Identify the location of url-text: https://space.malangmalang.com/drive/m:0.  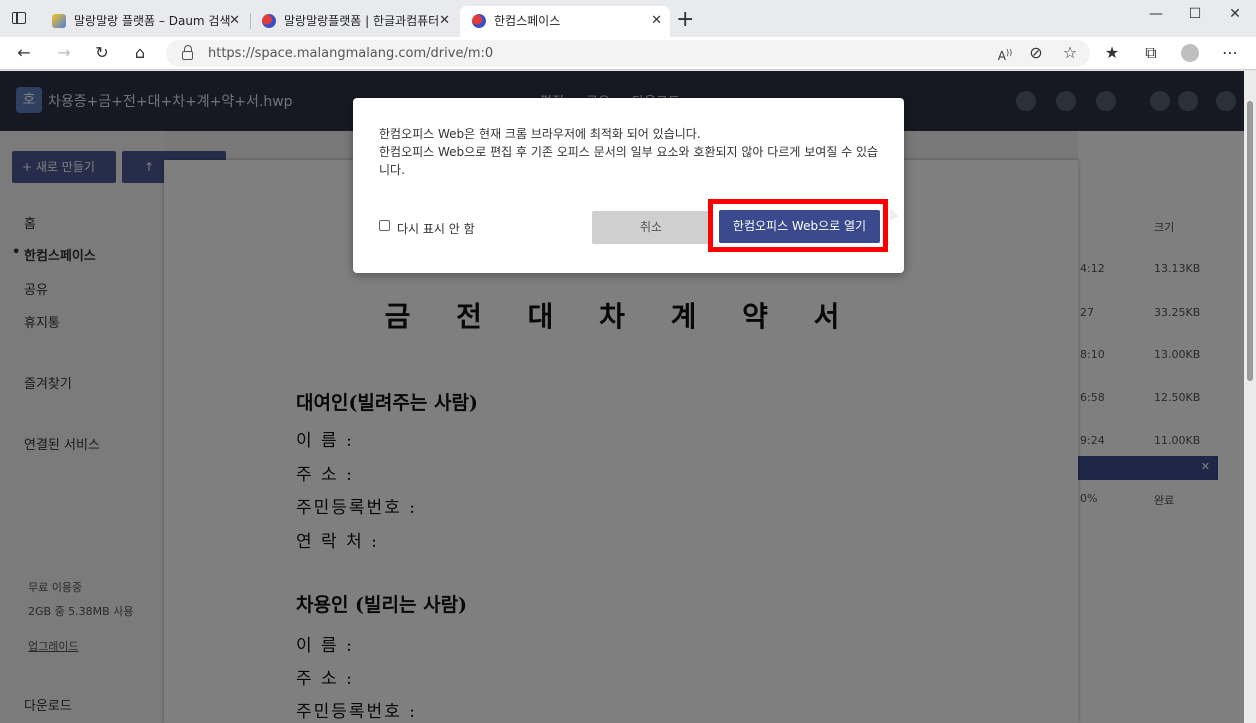
(351, 53).